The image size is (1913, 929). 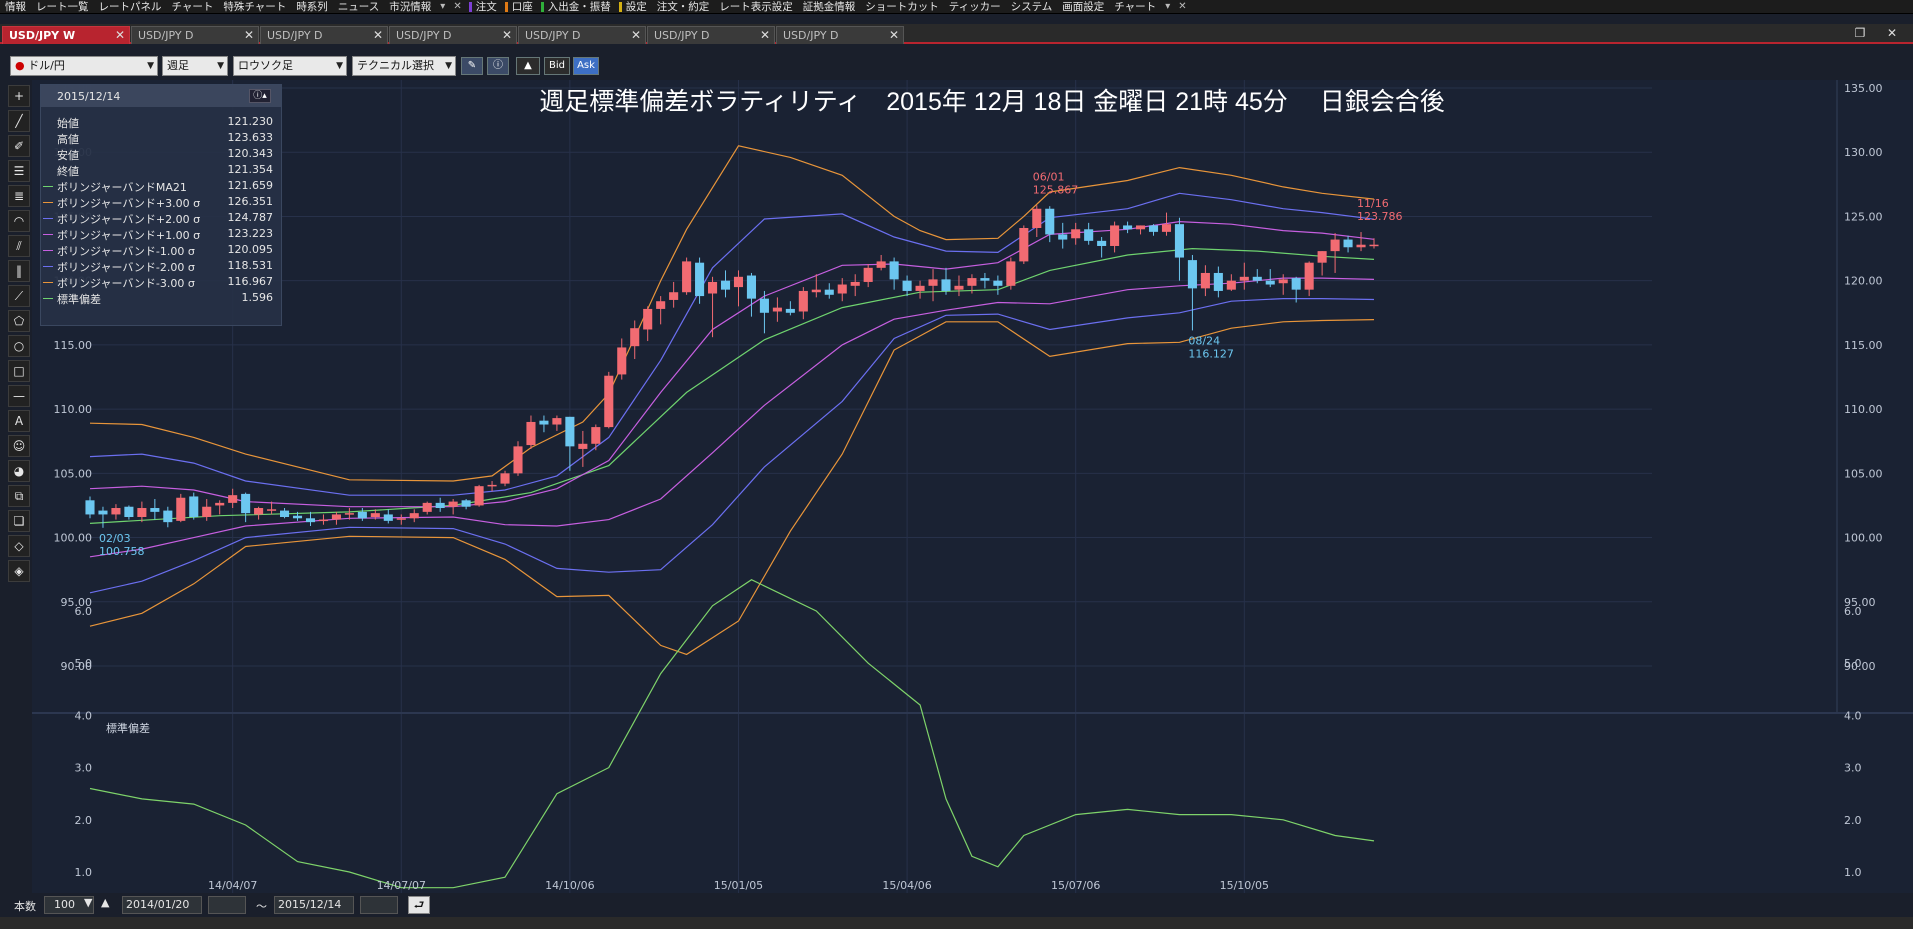 I want to click on ruler-icon: ✐, so click(x=19, y=146).